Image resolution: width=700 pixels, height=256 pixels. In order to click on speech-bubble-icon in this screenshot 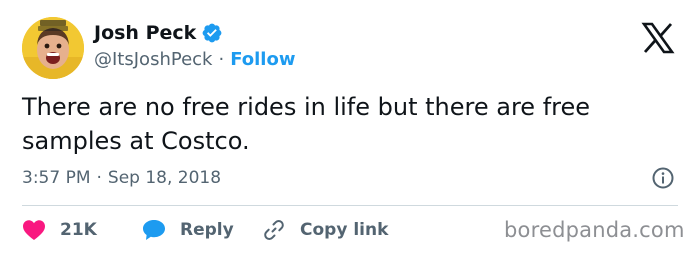, I will do `click(154, 230)`.